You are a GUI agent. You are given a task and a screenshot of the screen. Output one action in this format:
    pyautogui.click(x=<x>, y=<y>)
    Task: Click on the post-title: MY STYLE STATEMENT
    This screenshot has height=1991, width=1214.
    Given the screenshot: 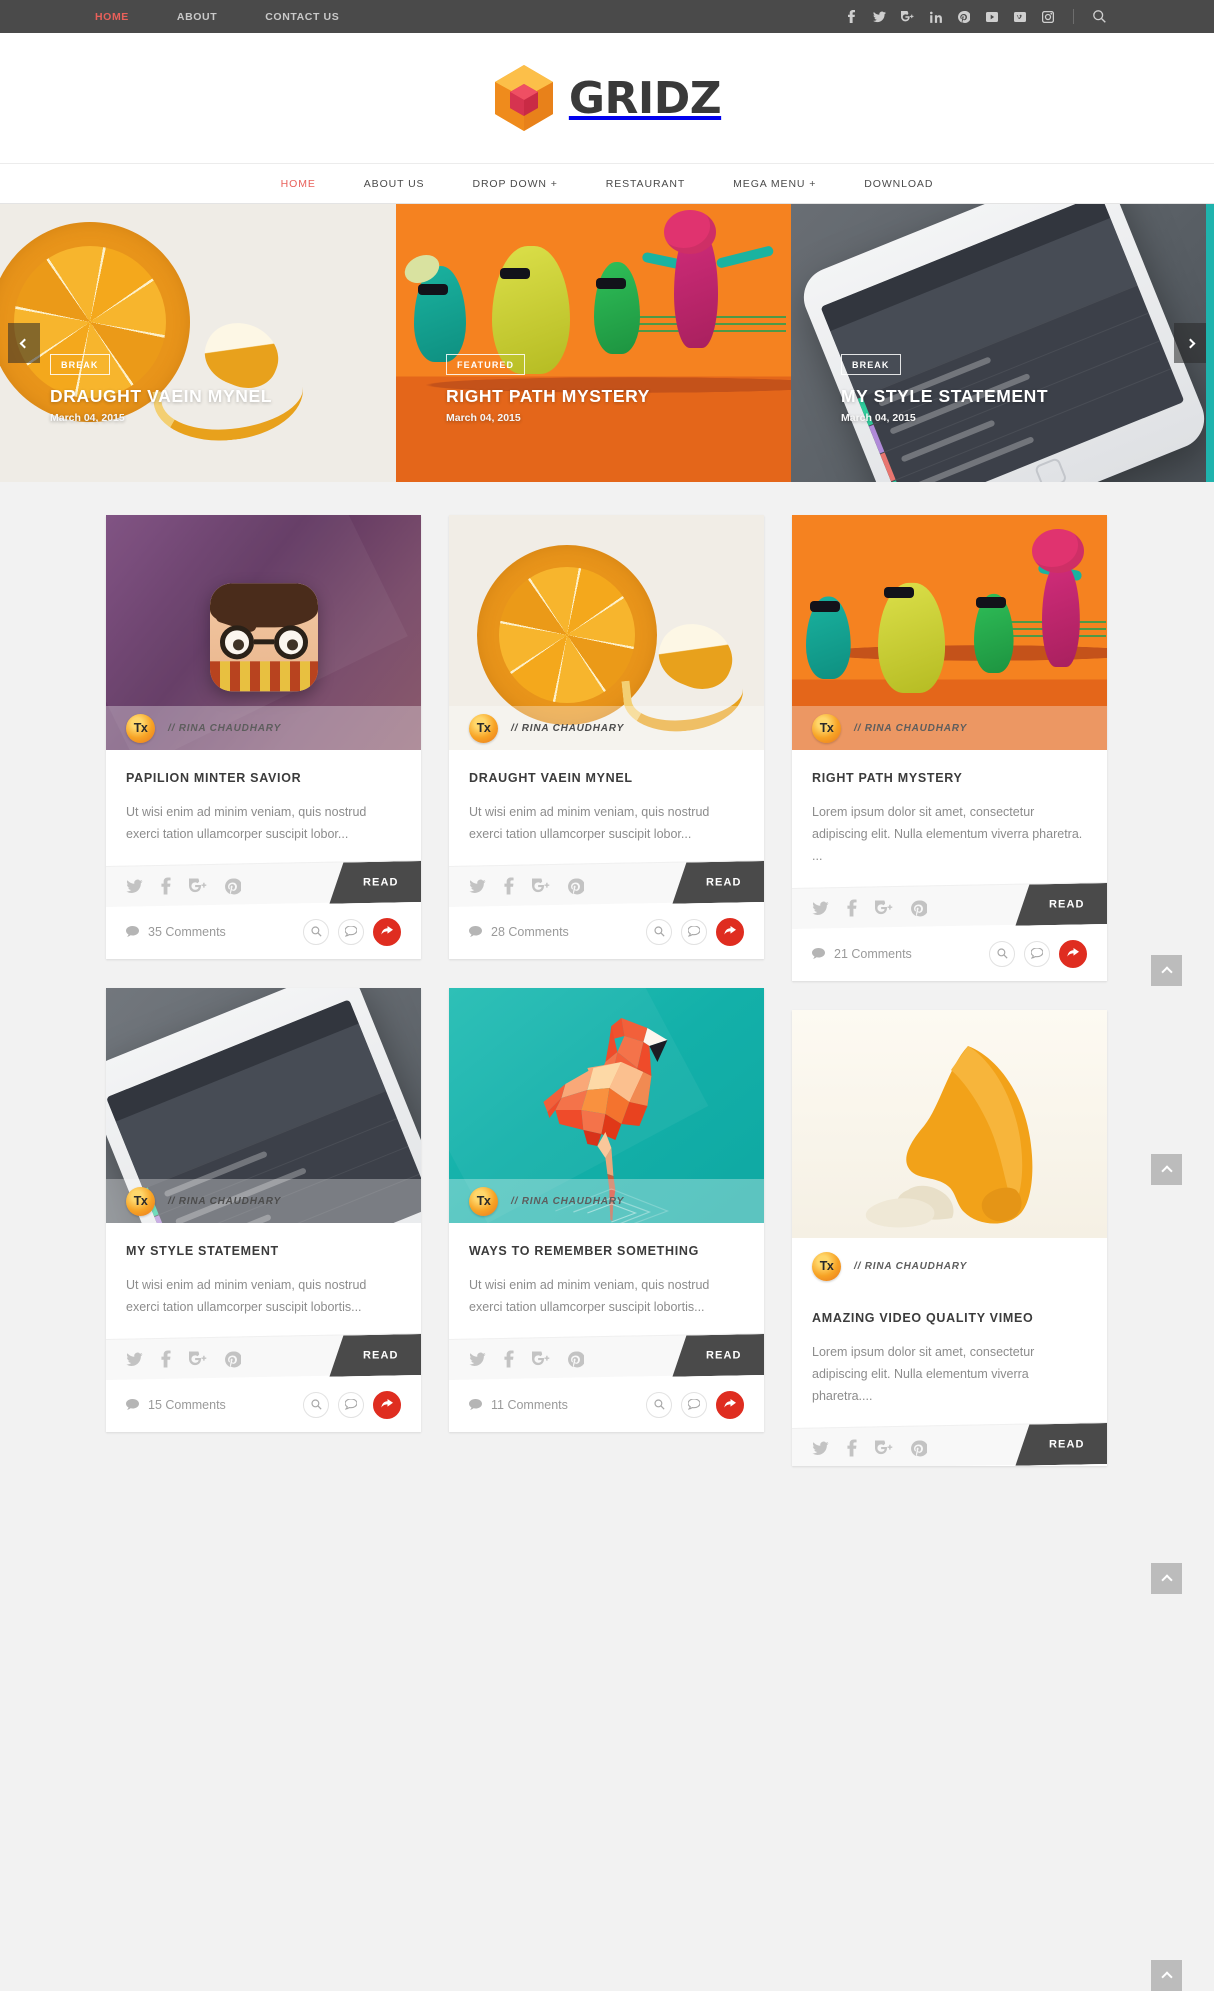 What is the action you would take?
    pyautogui.click(x=263, y=1251)
    